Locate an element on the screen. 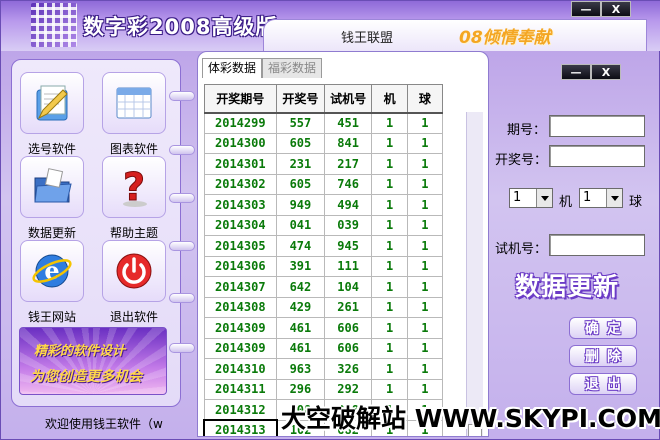  table-row: 2014306 391 111 1 1 is located at coordinates (323, 266).